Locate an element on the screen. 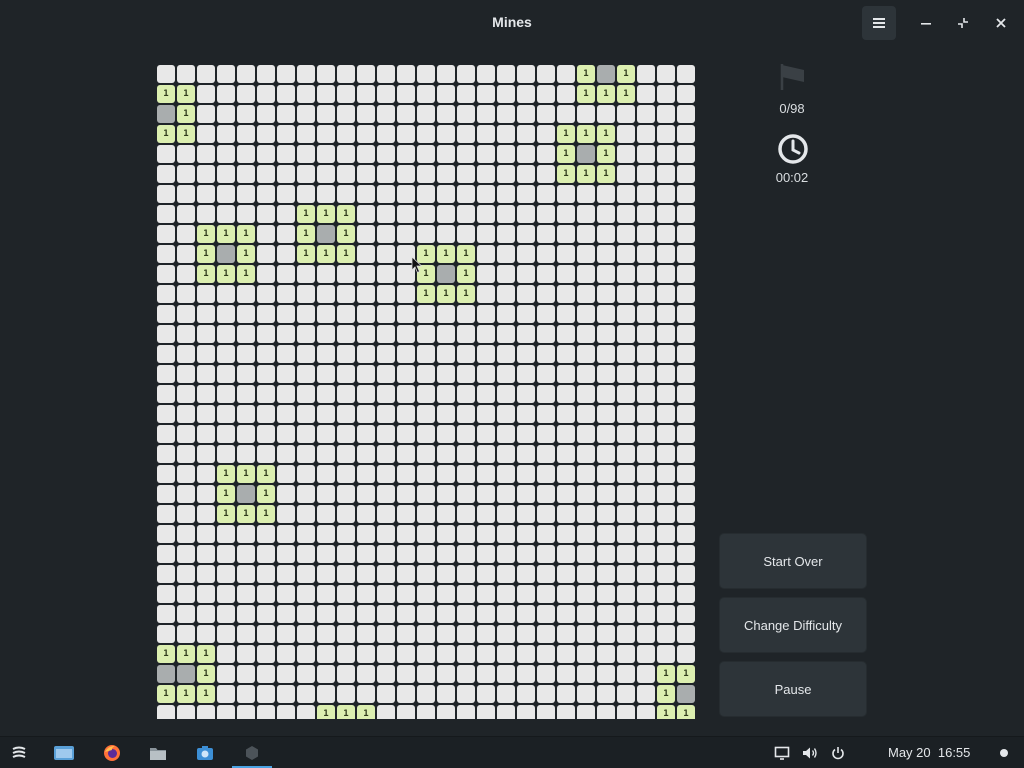 The height and width of the screenshot is (768, 1024). minimize-button is located at coordinates (926, 23).